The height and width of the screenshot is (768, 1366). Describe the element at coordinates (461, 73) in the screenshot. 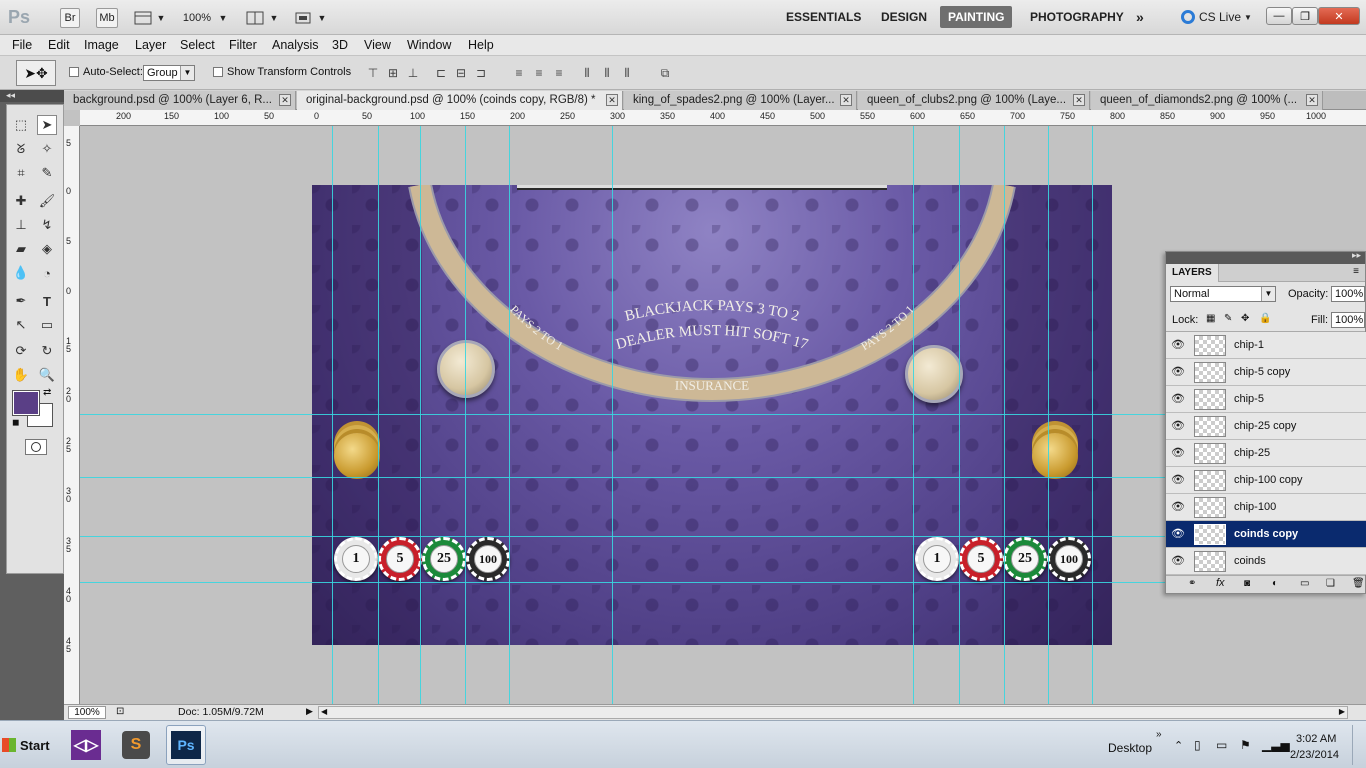

I see `align-horizontal-centers-icon: ⊟` at that location.